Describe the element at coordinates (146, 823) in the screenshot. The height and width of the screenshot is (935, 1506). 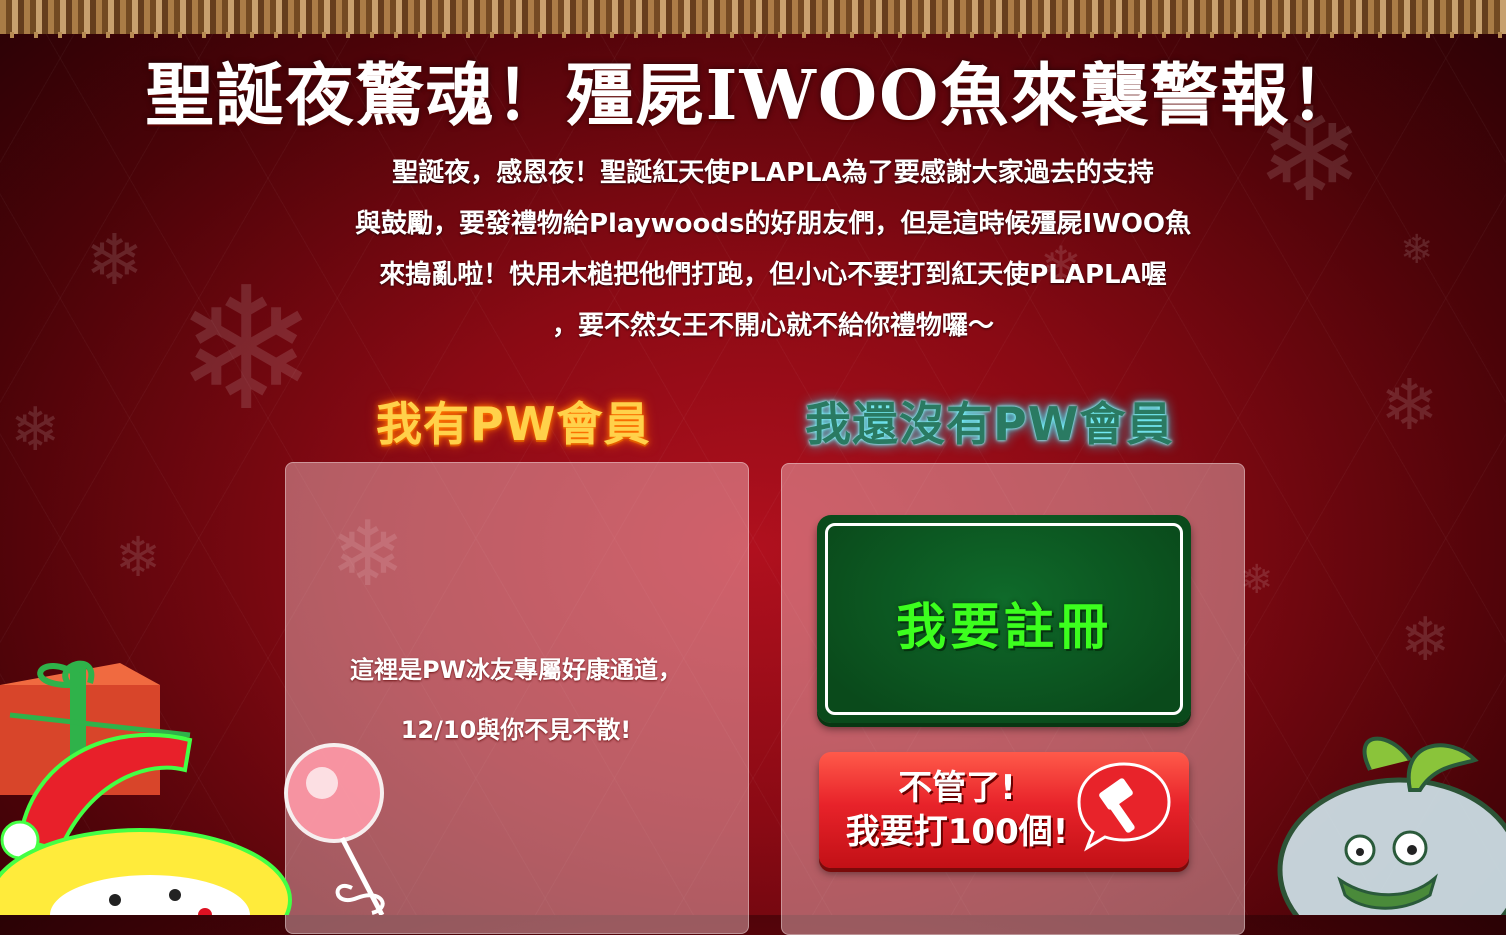
I see `santa-character-icon` at that location.